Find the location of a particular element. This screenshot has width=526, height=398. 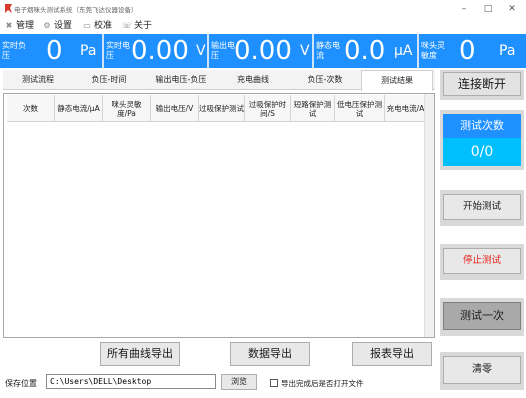

column-header: 低电压保护测试 is located at coordinates (360, 108).